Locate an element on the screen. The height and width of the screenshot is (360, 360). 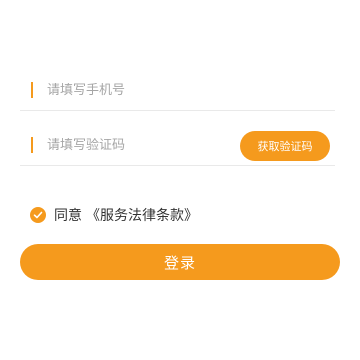
code-field-indicator is located at coordinates (32, 145).